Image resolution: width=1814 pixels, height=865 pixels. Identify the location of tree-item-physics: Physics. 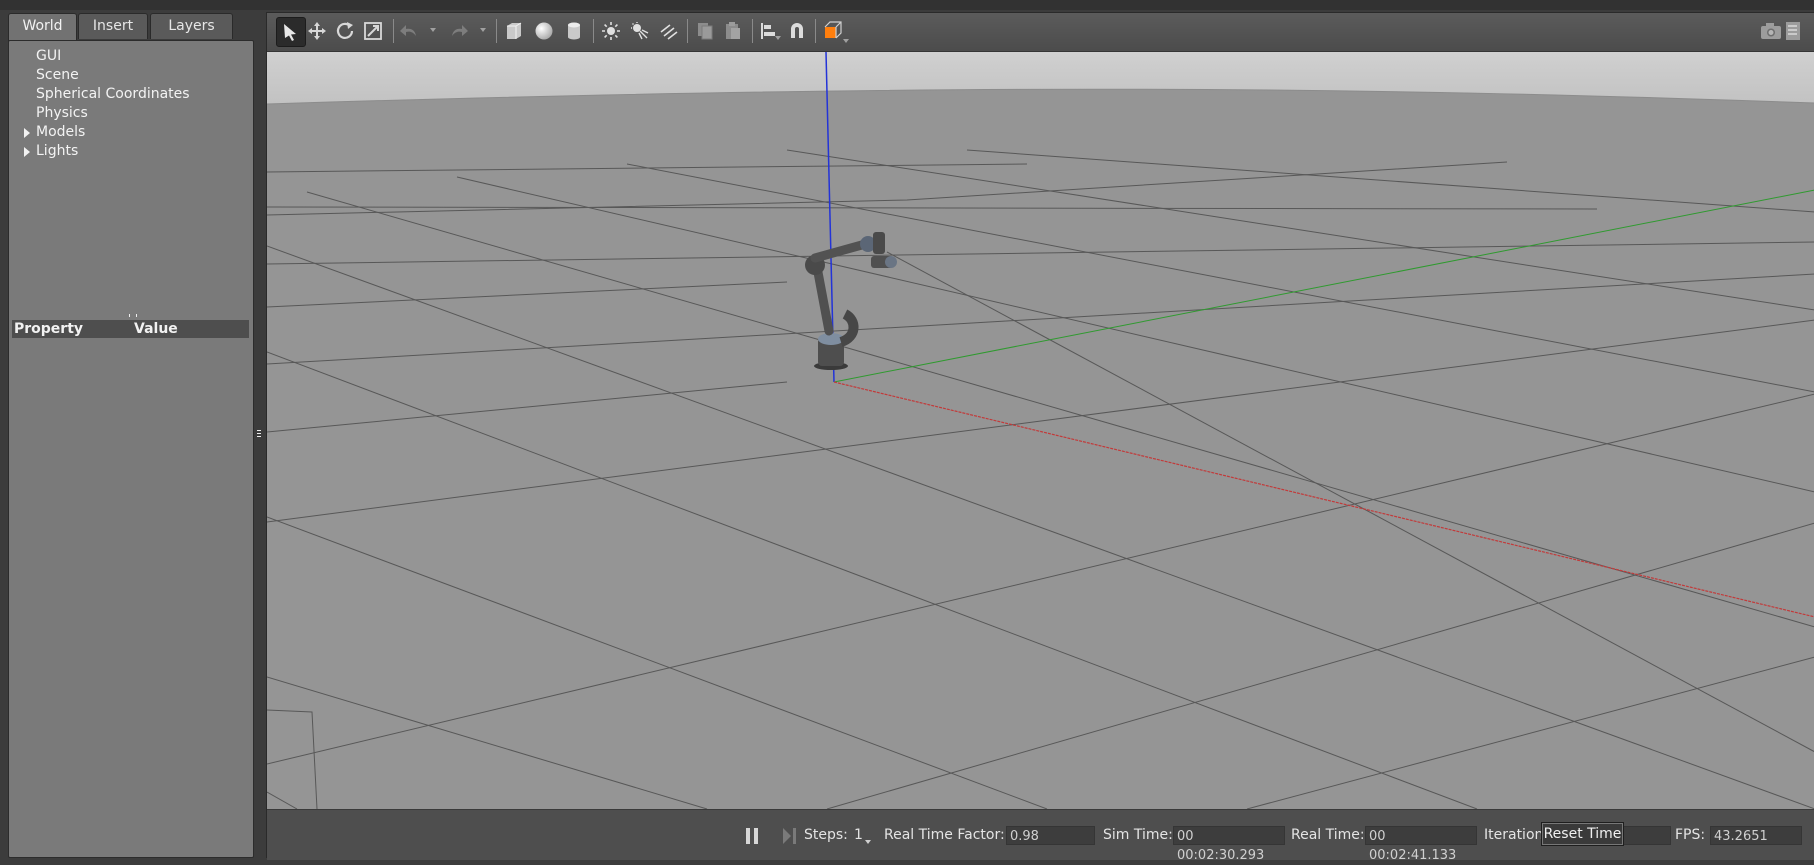
(129, 113).